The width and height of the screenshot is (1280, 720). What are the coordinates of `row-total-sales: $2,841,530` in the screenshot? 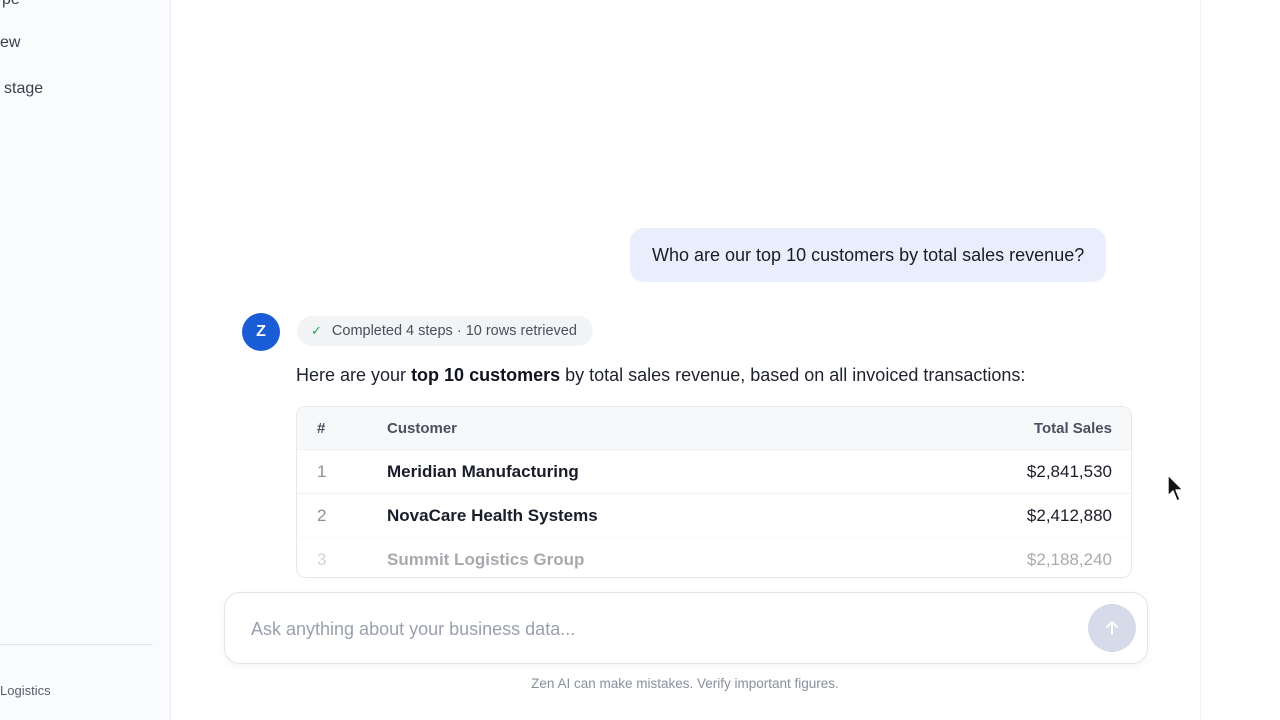 It's located at (1069, 471).